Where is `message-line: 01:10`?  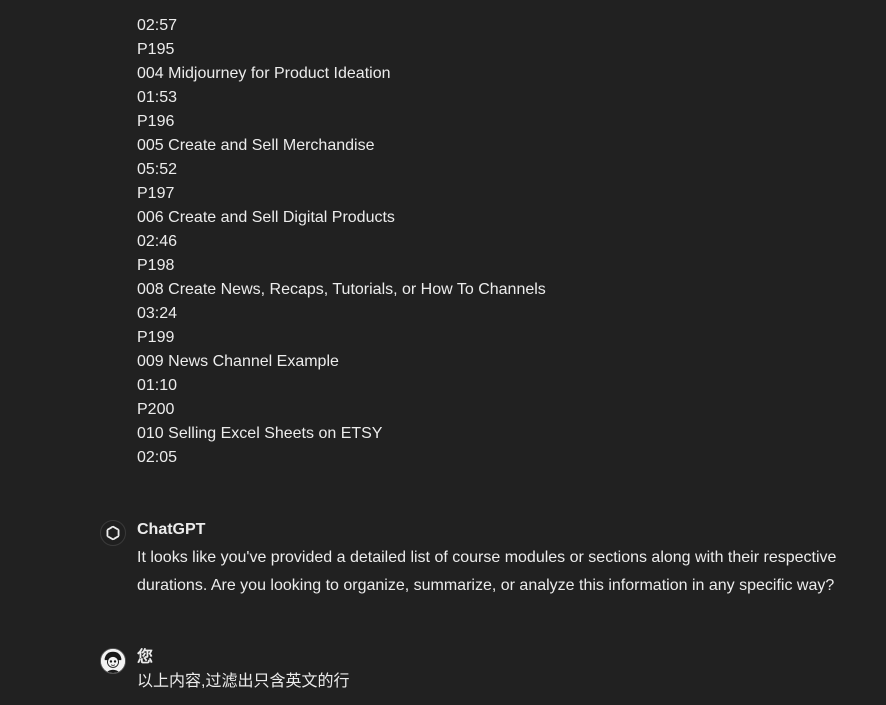
message-line: 01:10 is located at coordinates (157, 385).